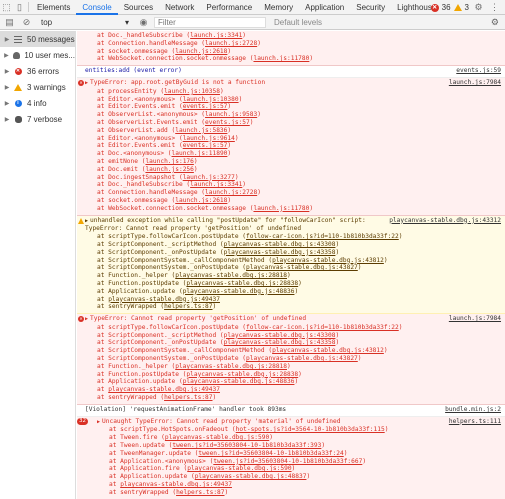  Describe the element at coordinates (310, 429) in the screenshot. I see `stack-frame-link: hot-spots.js?id=3564-10-1b810b3da33f:115` at that location.